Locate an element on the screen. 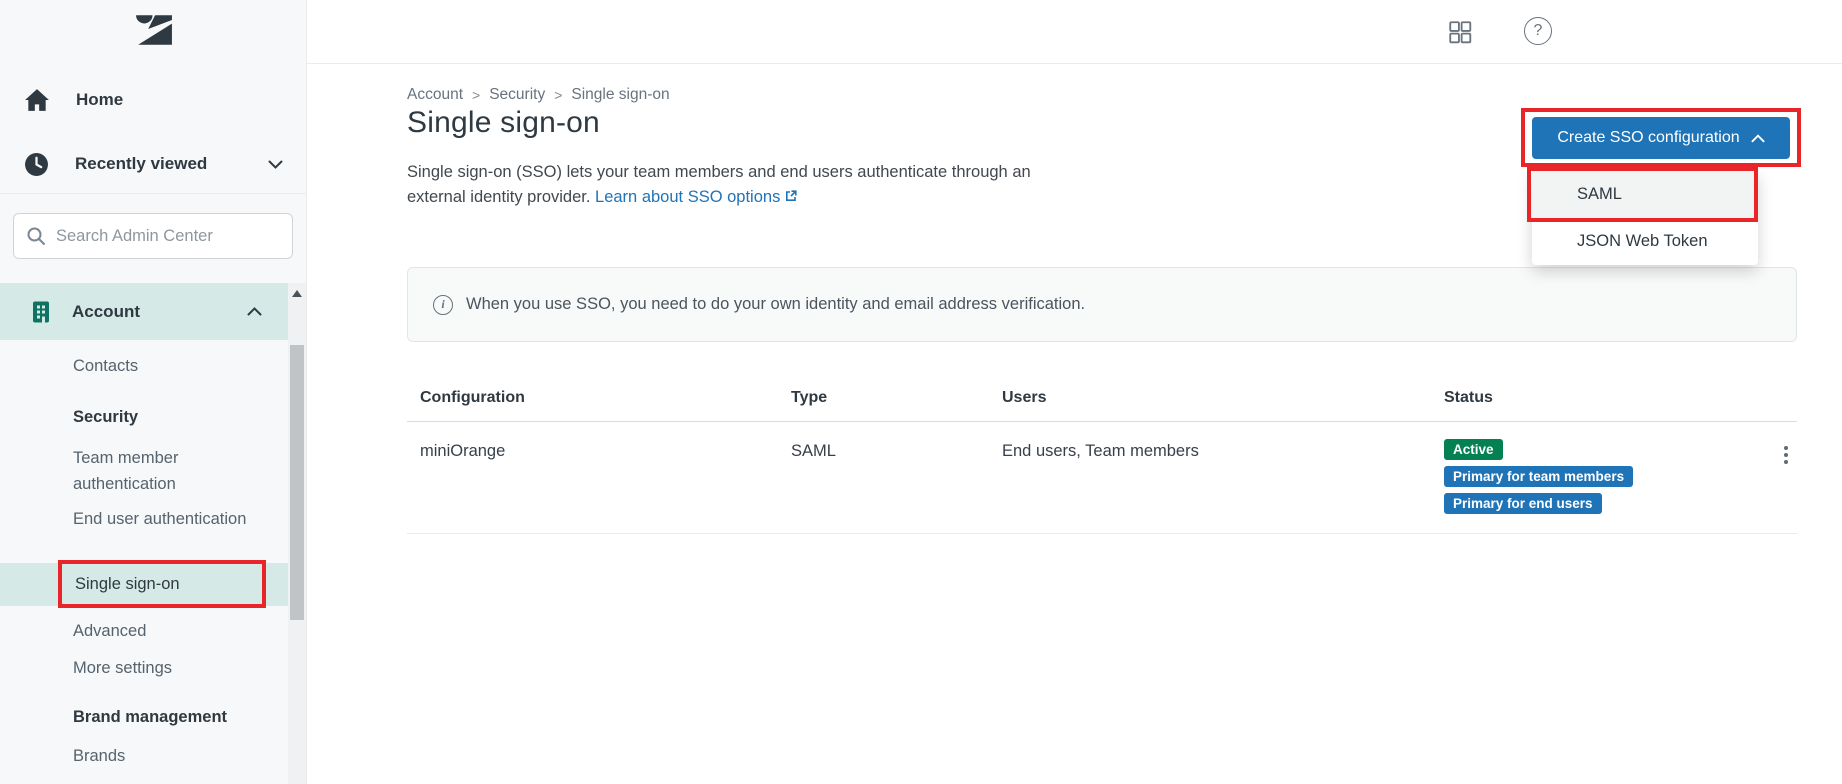 This screenshot has height=784, width=1842. help-button: ? is located at coordinates (1538, 31).